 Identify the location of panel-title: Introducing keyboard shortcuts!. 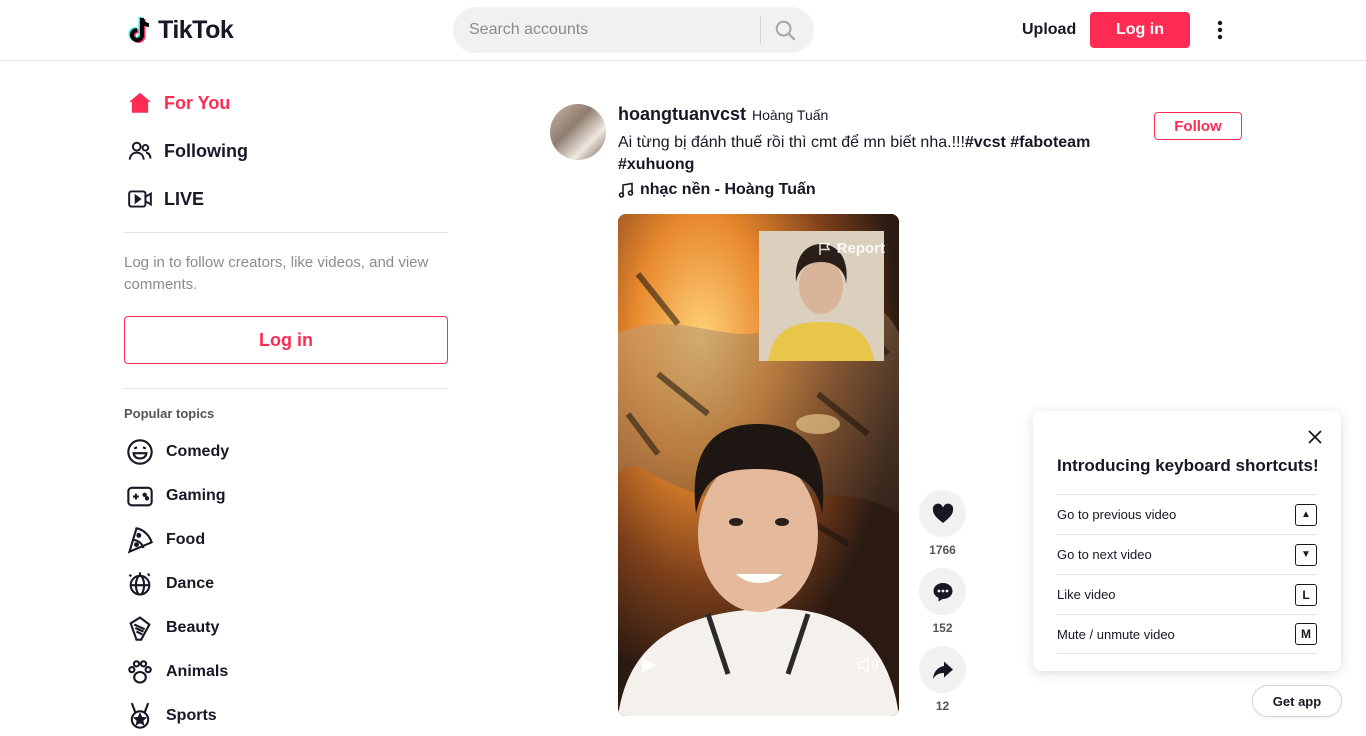
(1188, 465).